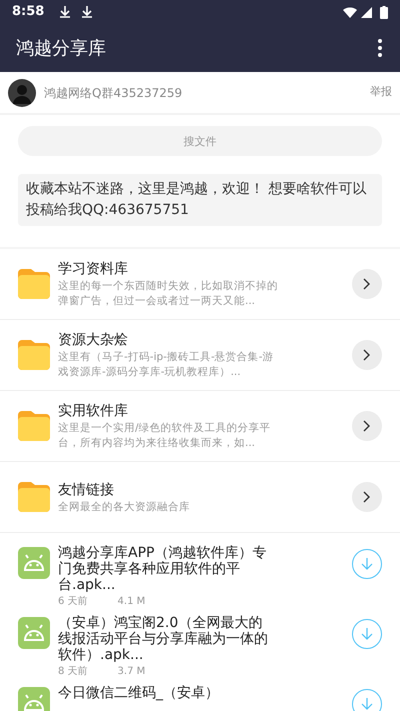 The width and height of the screenshot is (400, 711). I want to click on notice-text: 收藏本站不迷路，这里是鸿越，欢迎！ 想要啥软件可以投稿给我QQ:463675751, so click(197, 200).